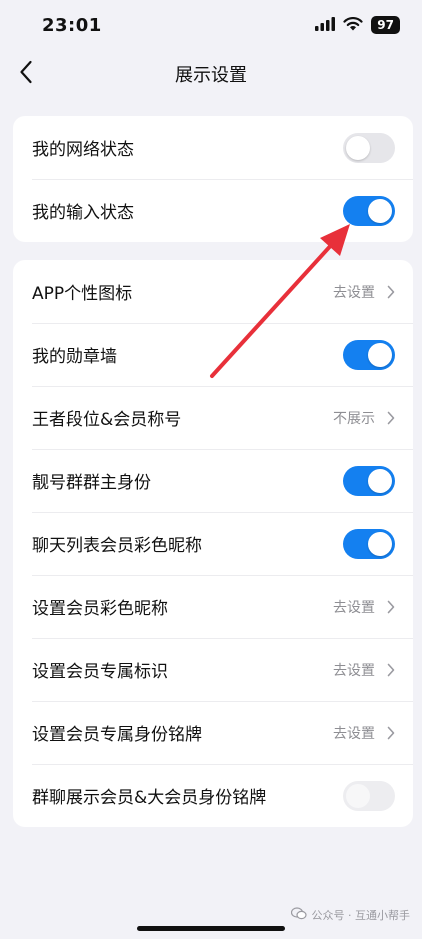  Describe the element at coordinates (213, 480) in the screenshot. I see `setting-row-group-owner: 靓号群群主身份` at that location.